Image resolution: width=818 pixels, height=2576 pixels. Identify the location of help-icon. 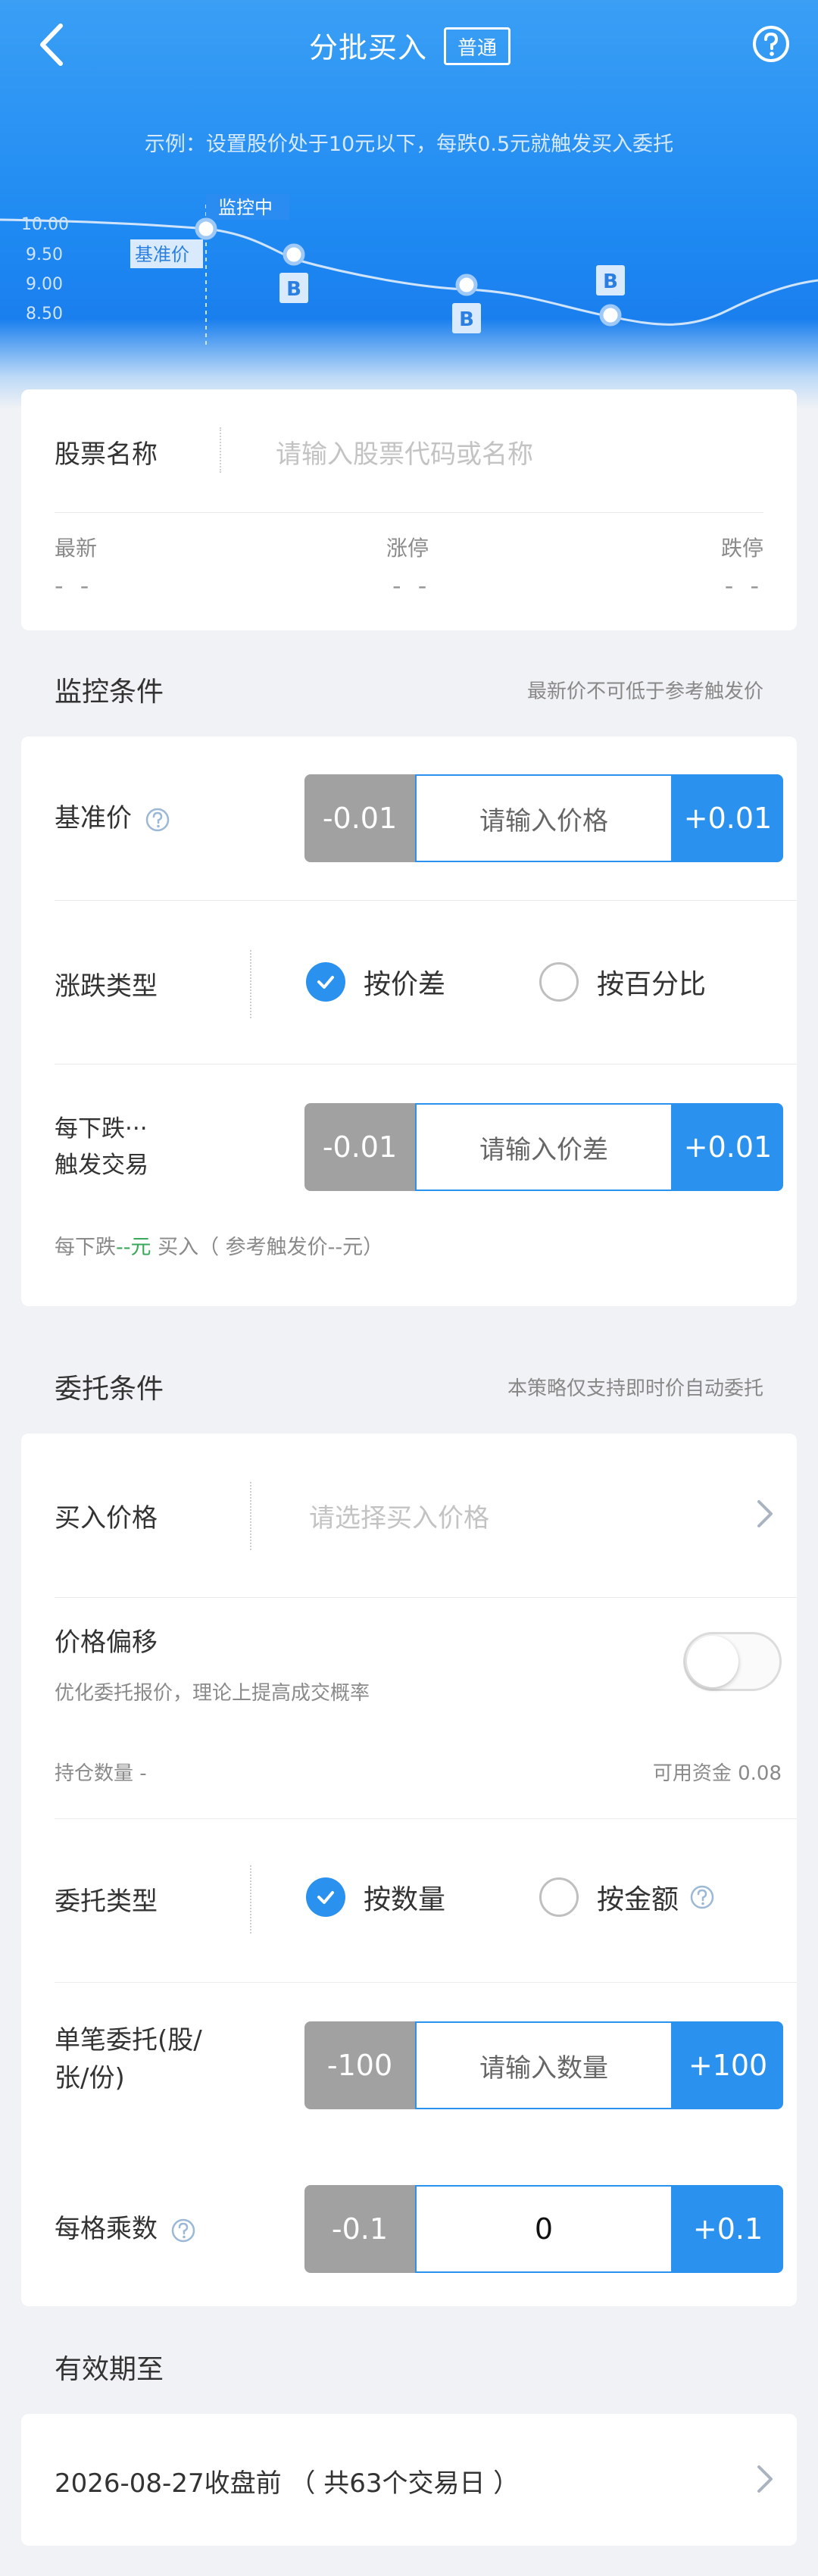
(771, 44).